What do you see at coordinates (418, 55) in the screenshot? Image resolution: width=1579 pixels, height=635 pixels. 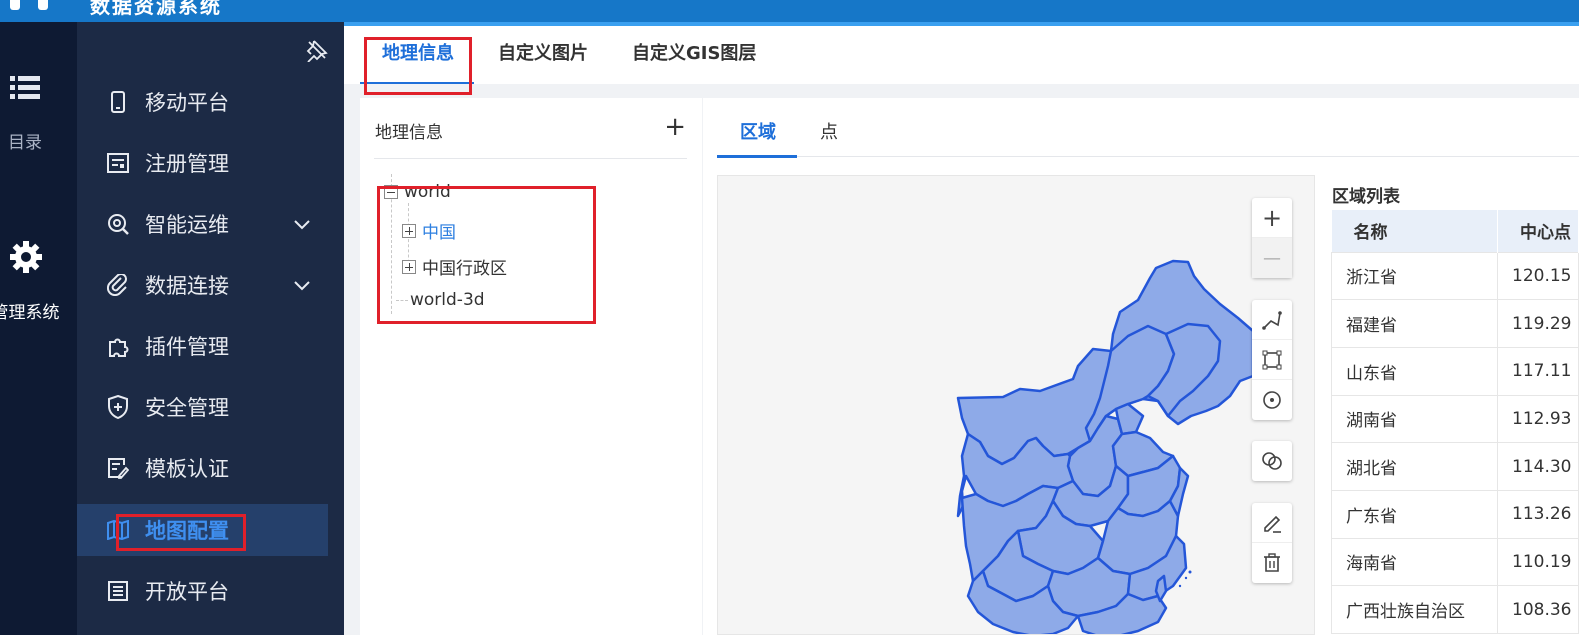 I see `tab-geo-info: 地理信息` at bounding box center [418, 55].